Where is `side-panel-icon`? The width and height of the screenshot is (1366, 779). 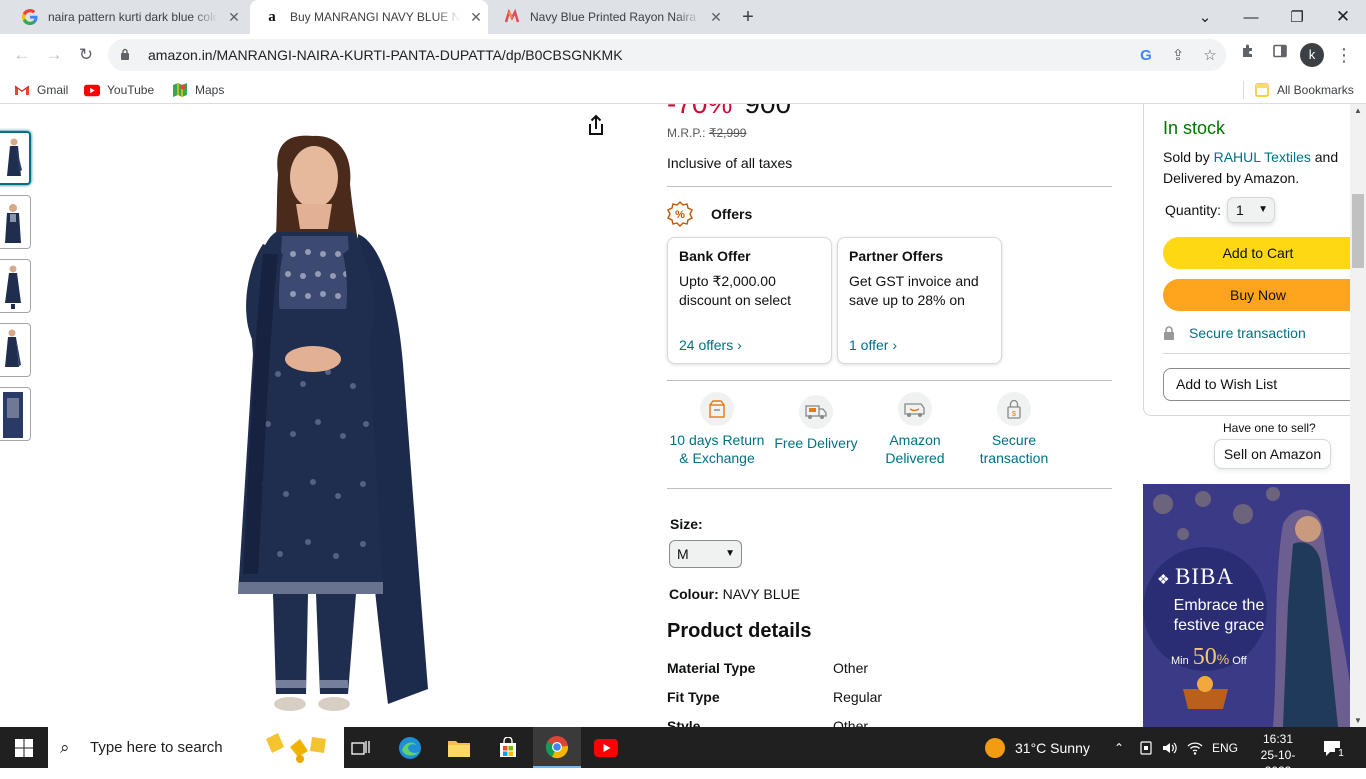
side-panel-icon is located at coordinates (1280, 55).